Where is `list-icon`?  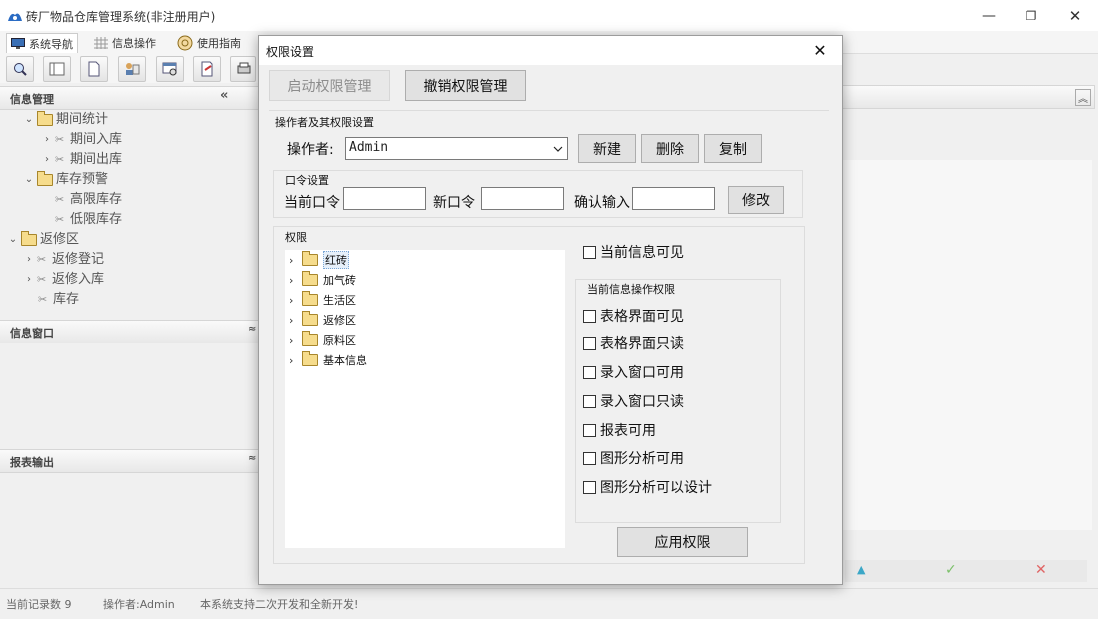 list-icon is located at coordinates (57, 69).